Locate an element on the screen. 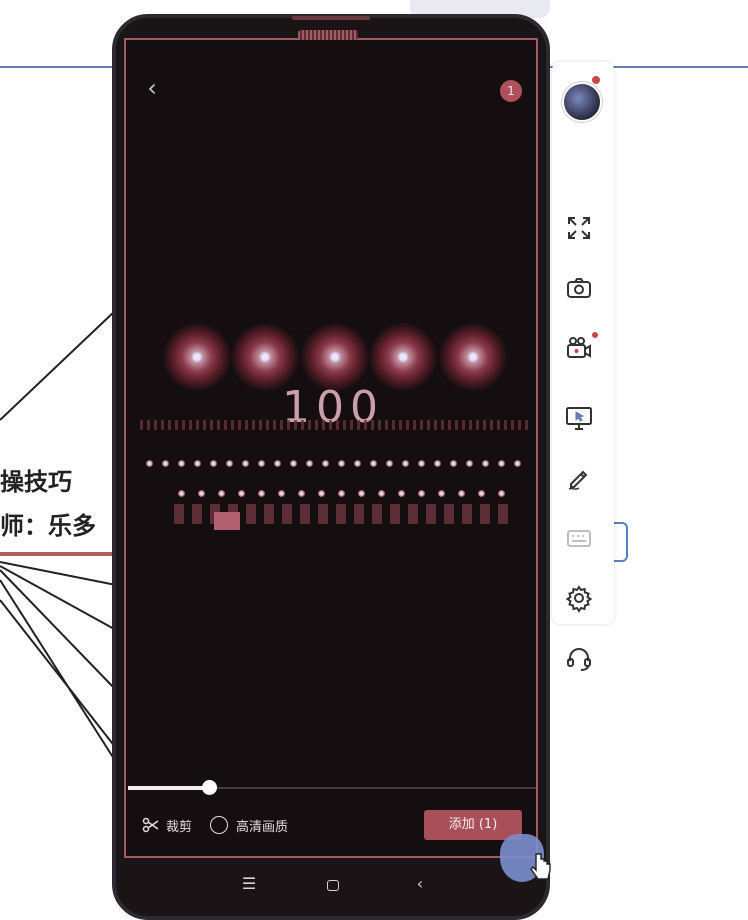  back-button: ‹ is located at coordinates (152, 88).